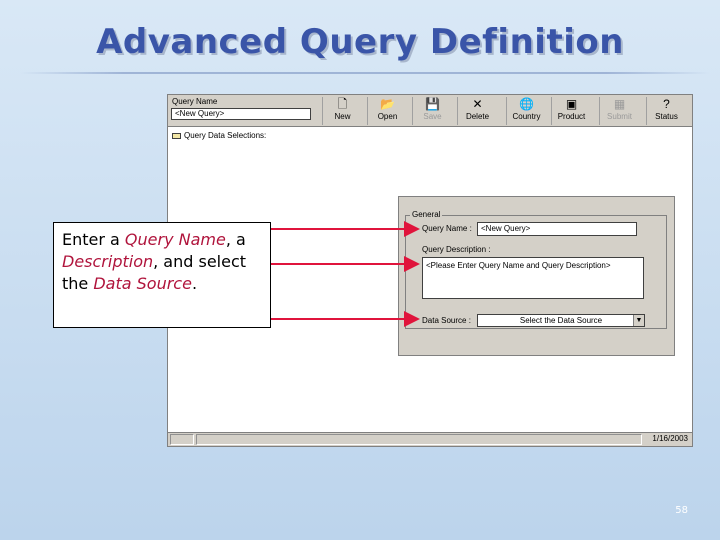 The height and width of the screenshot is (540, 720). I want to click on page-number: 58, so click(681, 510).